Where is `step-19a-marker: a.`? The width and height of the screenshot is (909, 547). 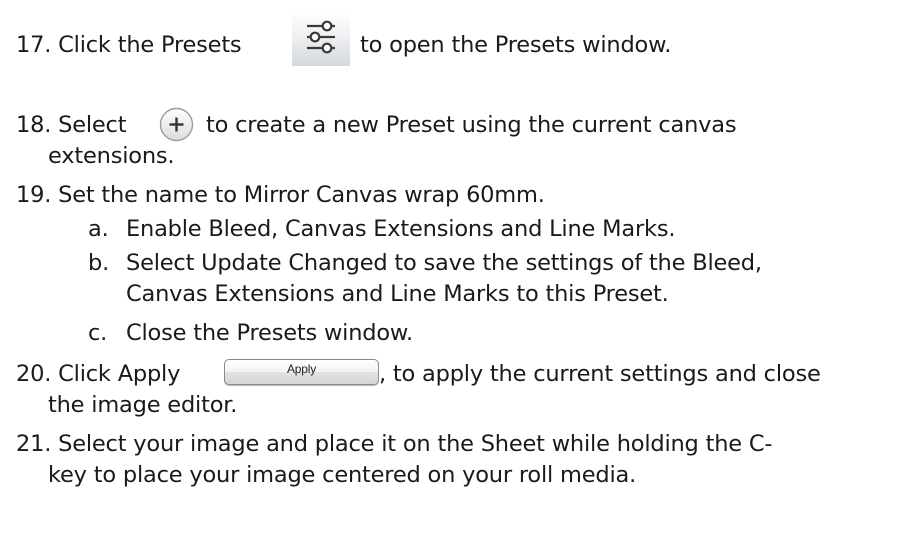
step-19a-marker: a. is located at coordinates (98, 229).